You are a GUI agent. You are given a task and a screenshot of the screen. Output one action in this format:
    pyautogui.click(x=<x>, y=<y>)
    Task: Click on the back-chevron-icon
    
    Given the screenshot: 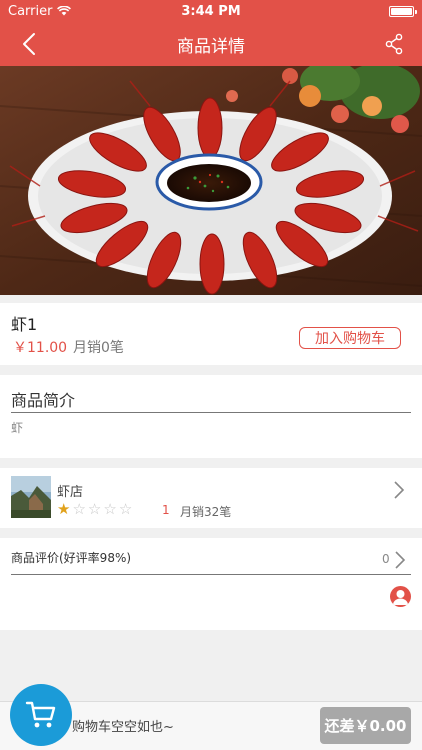 What is the action you would take?
    pyautogui.click(x=29, y=44)
    